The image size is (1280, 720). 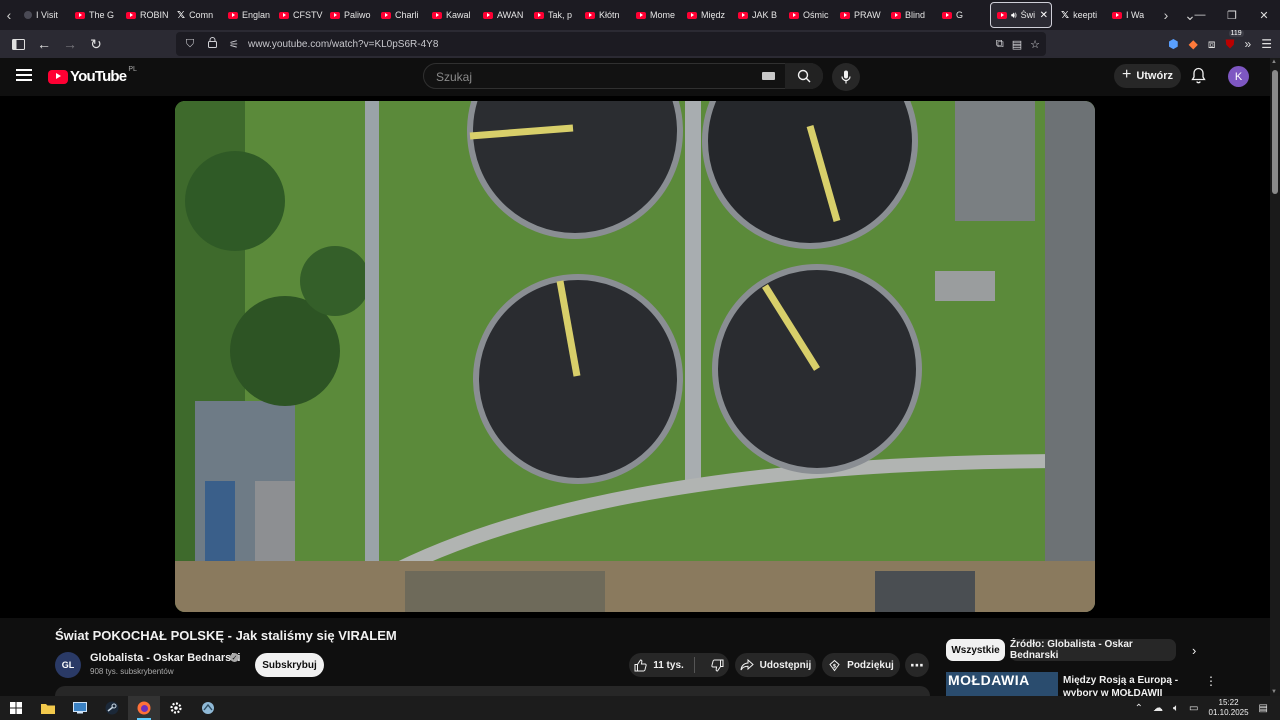 What do you see at coordinates (400, 15) in the screenshot?
I see `browser-tab: Charli` at bounding box center [400, 15].